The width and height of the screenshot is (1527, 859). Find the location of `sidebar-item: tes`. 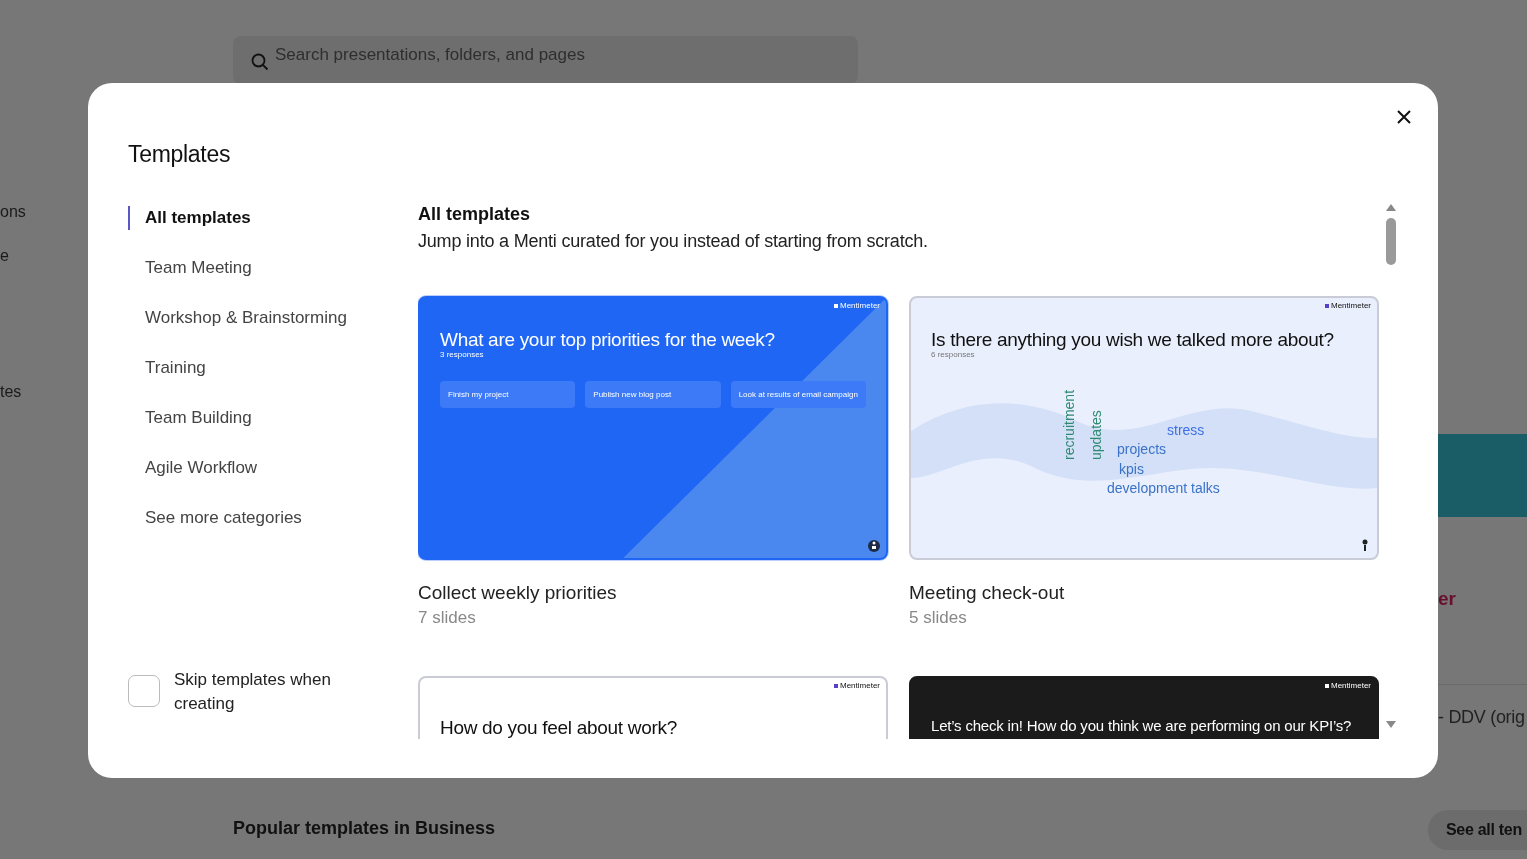

sidebar-item: tes is located at coordinates (11, 392).